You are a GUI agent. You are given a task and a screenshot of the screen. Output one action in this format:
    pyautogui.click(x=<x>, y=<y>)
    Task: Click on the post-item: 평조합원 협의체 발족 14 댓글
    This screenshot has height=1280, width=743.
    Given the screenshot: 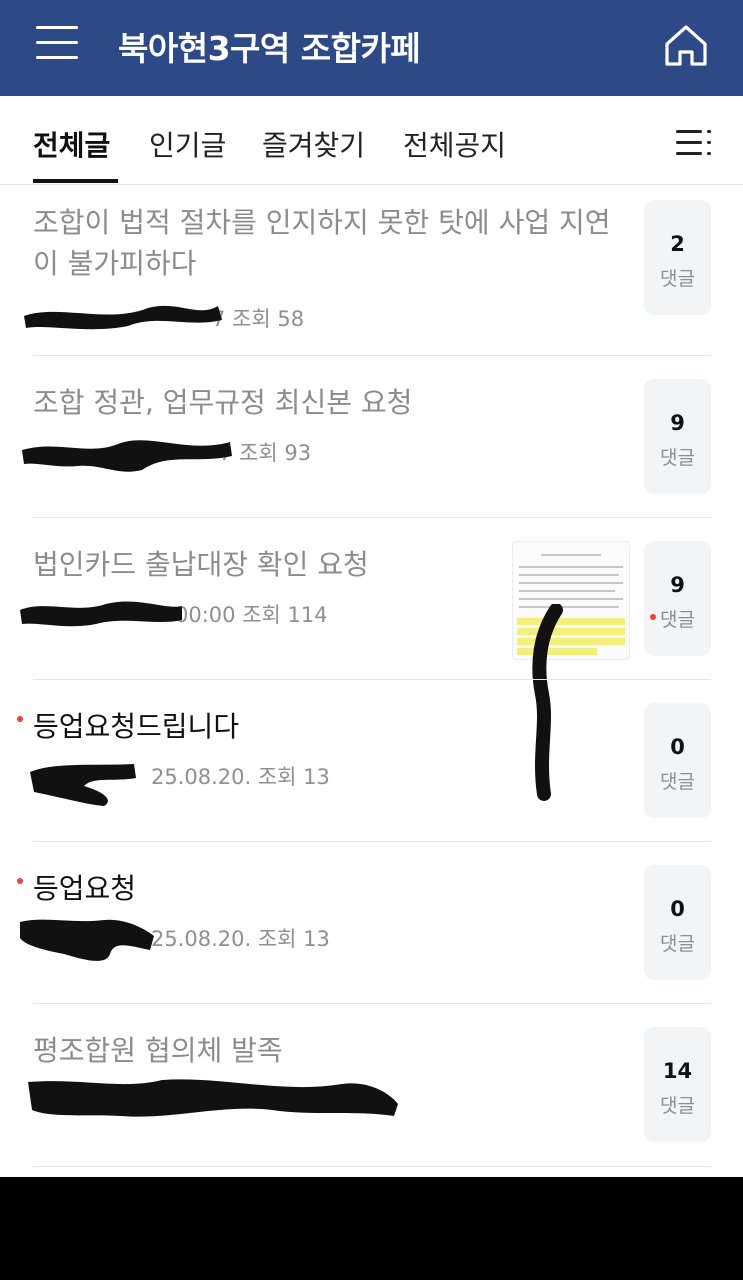 What is the action you would take?
    pyautogui.click(x=371, y=1085)
    